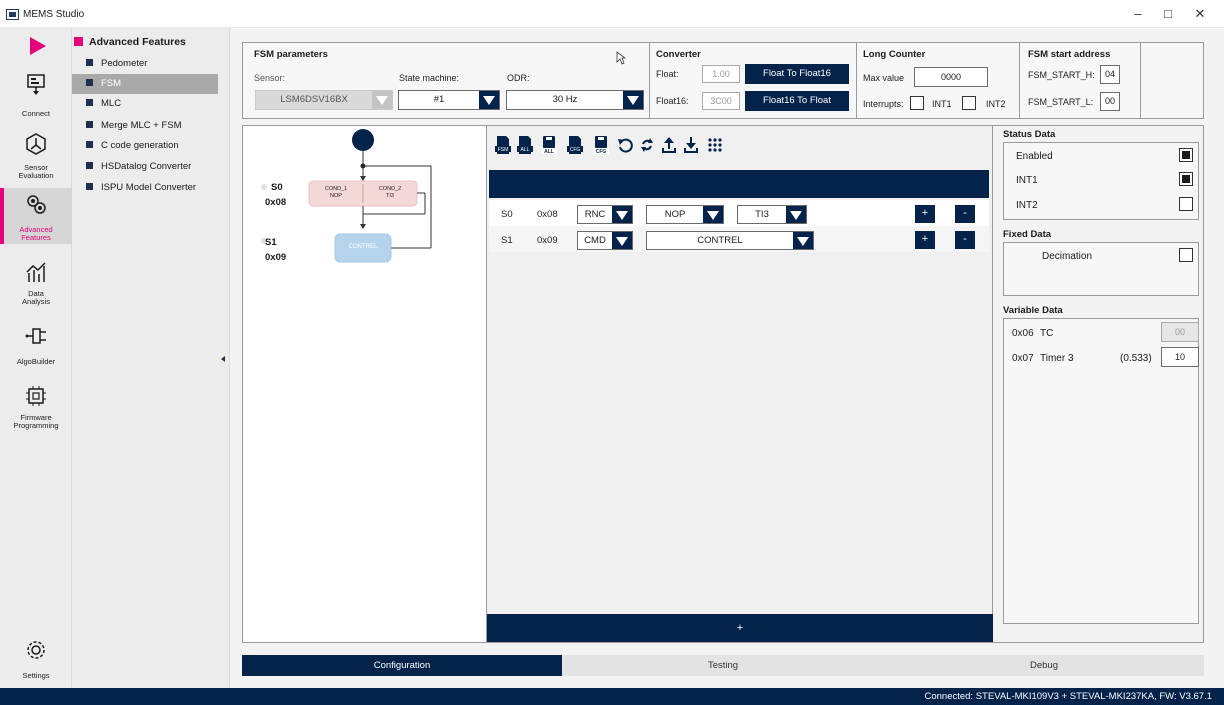 This screenshot has height=705, width=1224. Describe the element at coordinates (277, 187) in the screenshot. I see `state-s0-name: S0` at that location.